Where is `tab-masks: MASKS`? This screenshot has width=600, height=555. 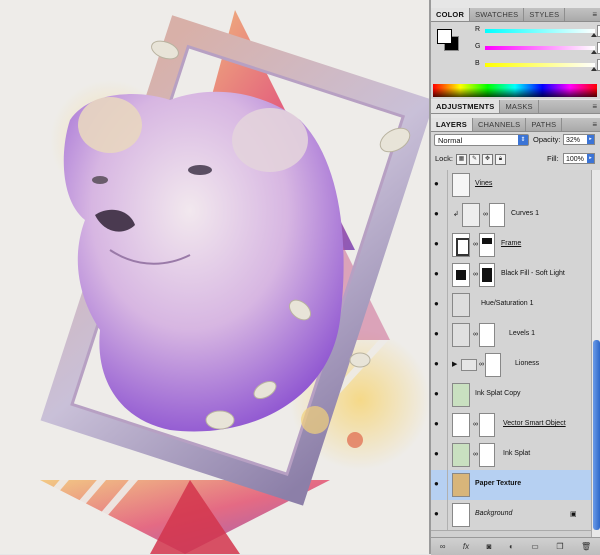 tab-masks: MASKS is located at coordinates (519, 106).